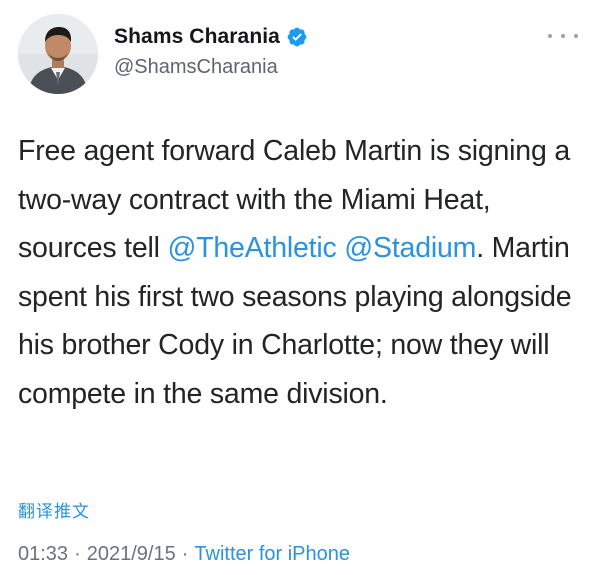  I want to click on author-names: Shams Charania @ShamsCharania, so click(211, 50).